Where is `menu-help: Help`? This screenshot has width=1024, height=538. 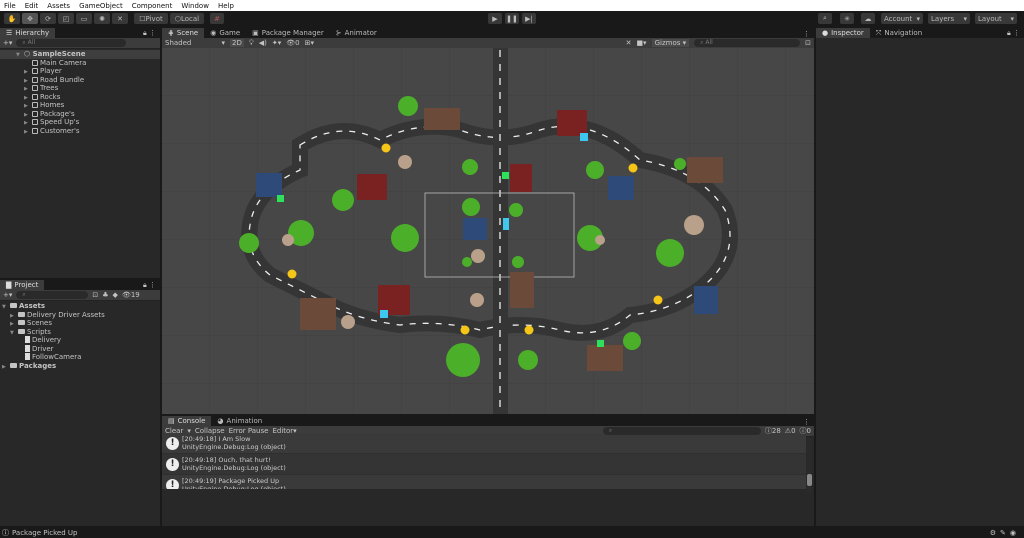 menu-help: Help is located at coordinates (226, 6).